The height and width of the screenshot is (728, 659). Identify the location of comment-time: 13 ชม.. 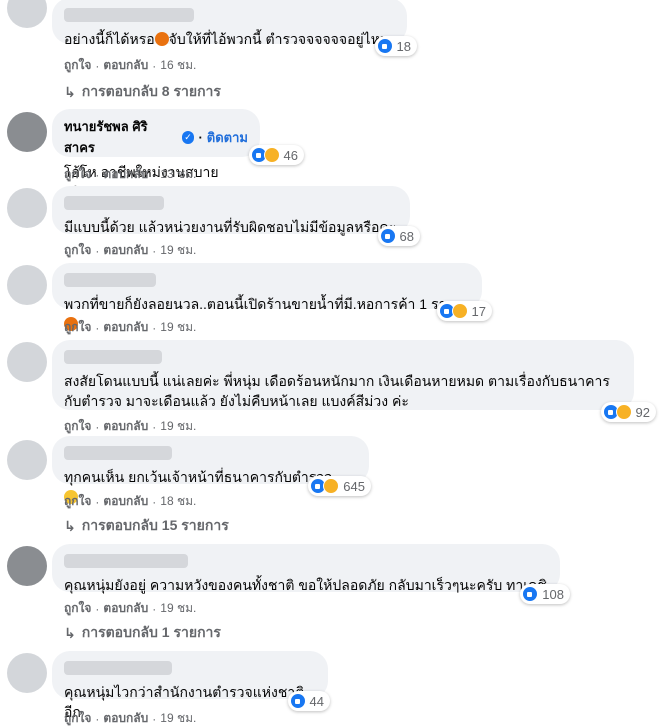
(178, 174).